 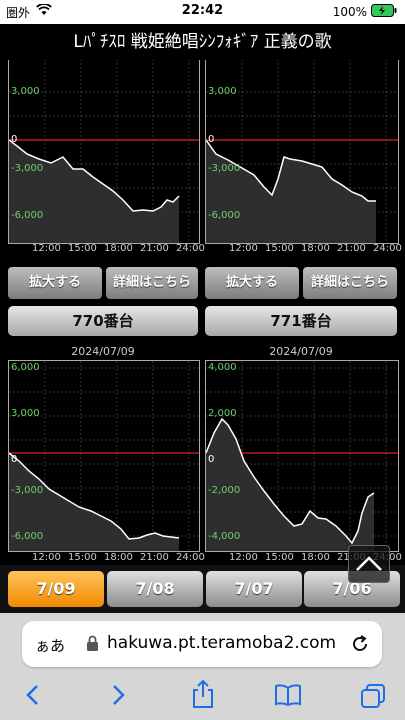 I want to click on back-icon, so click(x=33, y=697).